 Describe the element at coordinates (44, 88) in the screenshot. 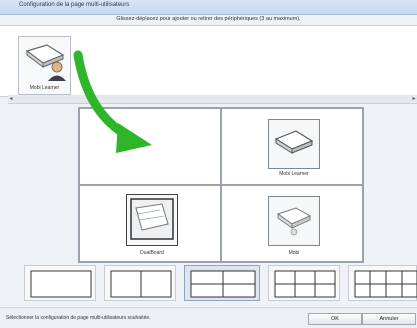

I see `palette-item-label: Mobi Learner` at that location.